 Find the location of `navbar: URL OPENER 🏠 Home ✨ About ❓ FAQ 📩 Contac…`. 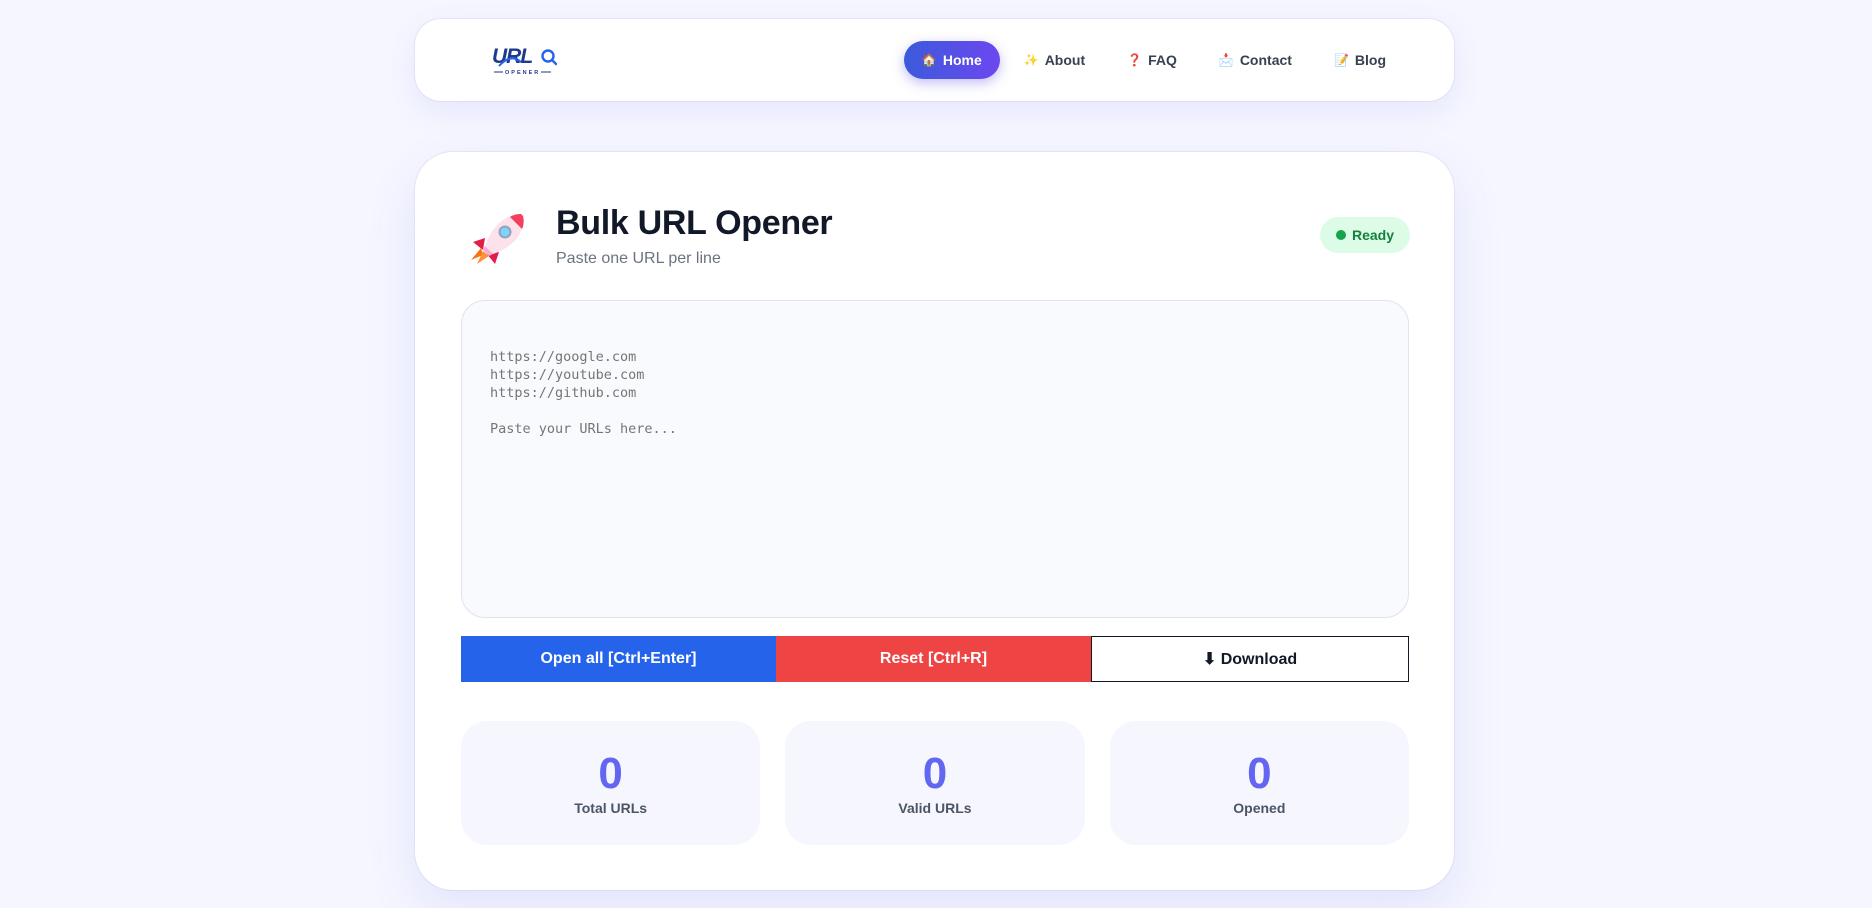

navbar: URL OPENER 🏠 Home ✨ About ❓ FAQ 📩 Contac… is located at coordinates (934, 60).